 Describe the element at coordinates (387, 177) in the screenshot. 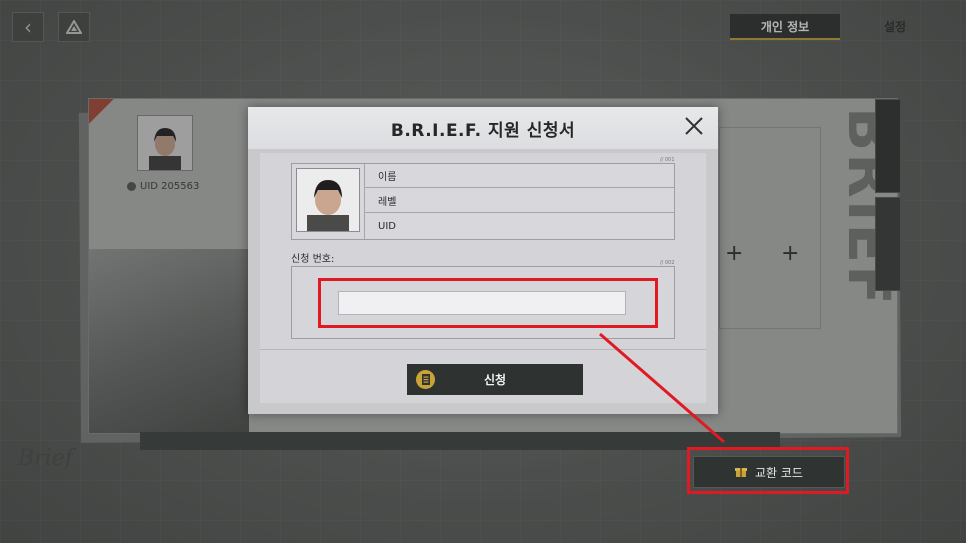

I see `info-row-label: 이름` at that location.